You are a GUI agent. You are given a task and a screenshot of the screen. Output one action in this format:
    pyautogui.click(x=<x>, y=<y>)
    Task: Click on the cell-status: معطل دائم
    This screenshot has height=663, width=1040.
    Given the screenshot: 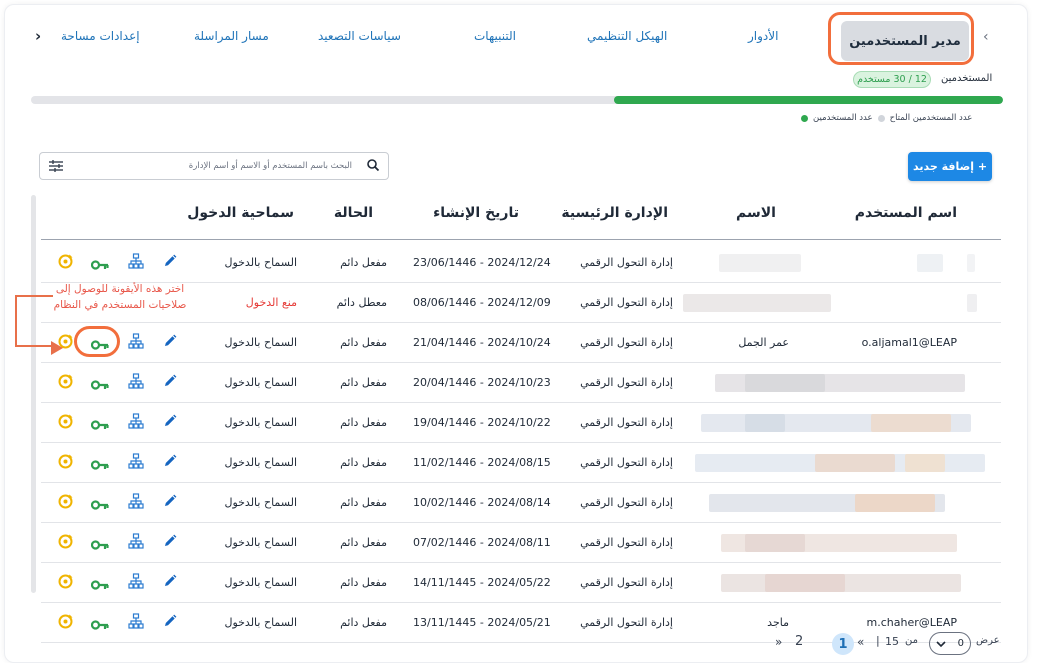 What is the action you would take?
    pyautogui.click(x=361, y=302)
    